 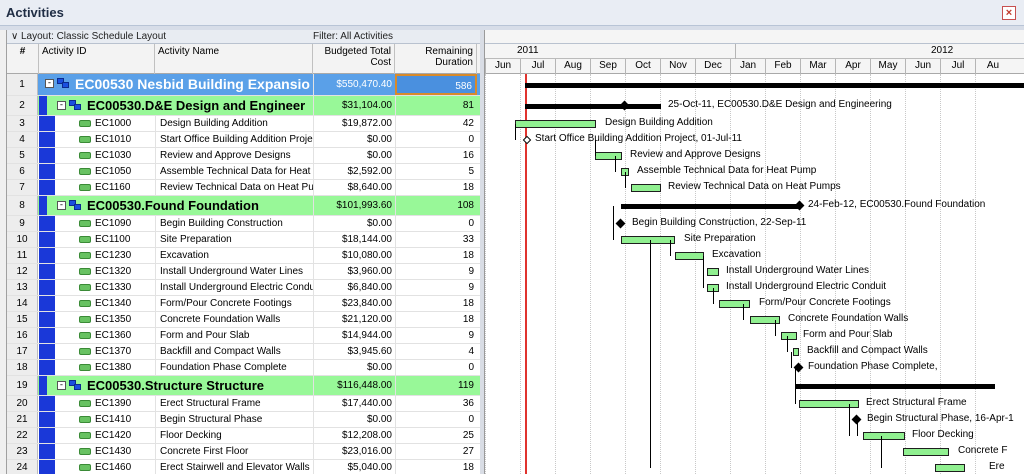 What do you see at coordinates (22, 139) in the screenshot?
I see `row-number: 4` at bounding box center [22, 139].